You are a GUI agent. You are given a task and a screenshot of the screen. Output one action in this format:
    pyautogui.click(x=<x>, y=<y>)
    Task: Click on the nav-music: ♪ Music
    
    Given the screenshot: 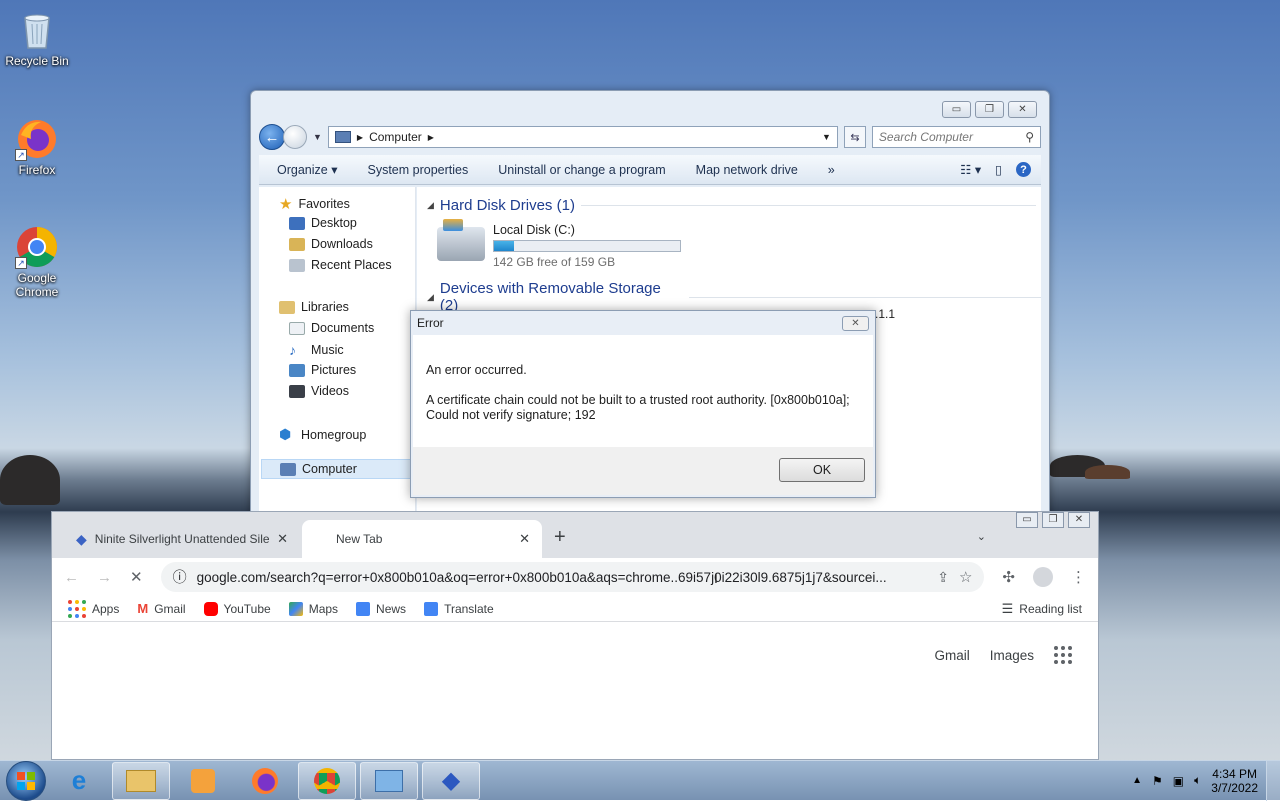 What is the action you would take?
    pyautogui.click(x=316, y=350)
    